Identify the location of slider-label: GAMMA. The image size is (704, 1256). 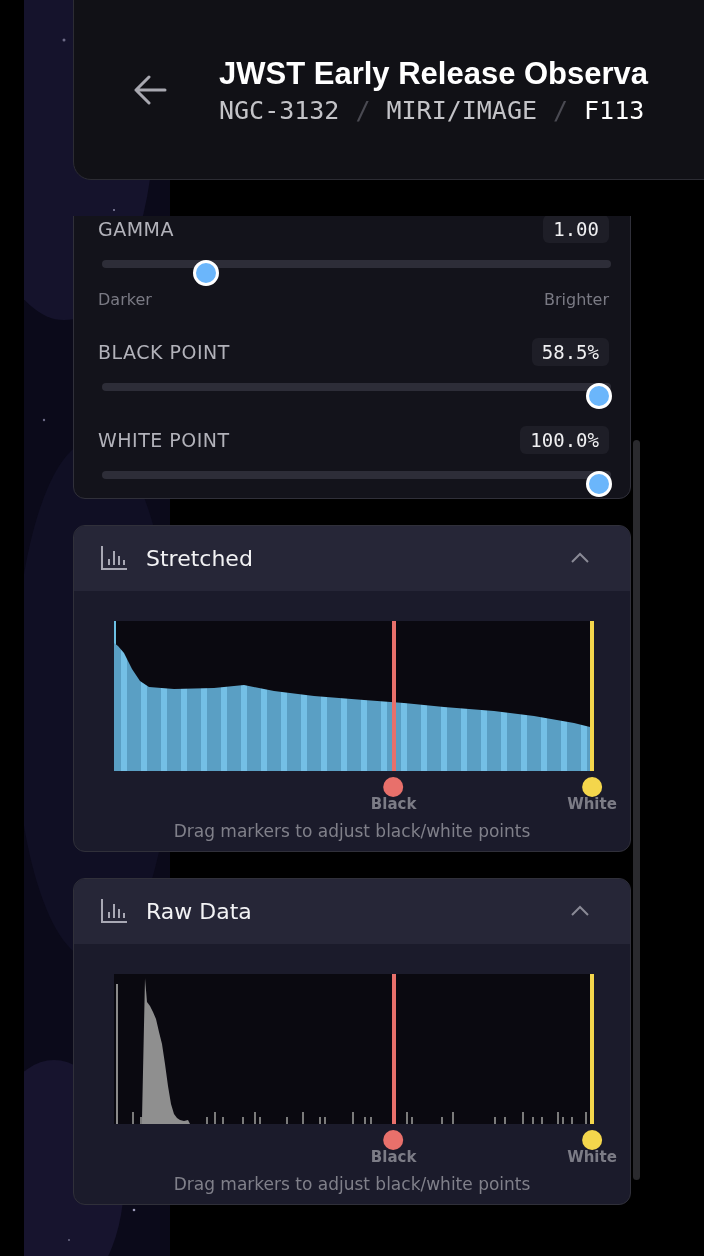
(136, 229).